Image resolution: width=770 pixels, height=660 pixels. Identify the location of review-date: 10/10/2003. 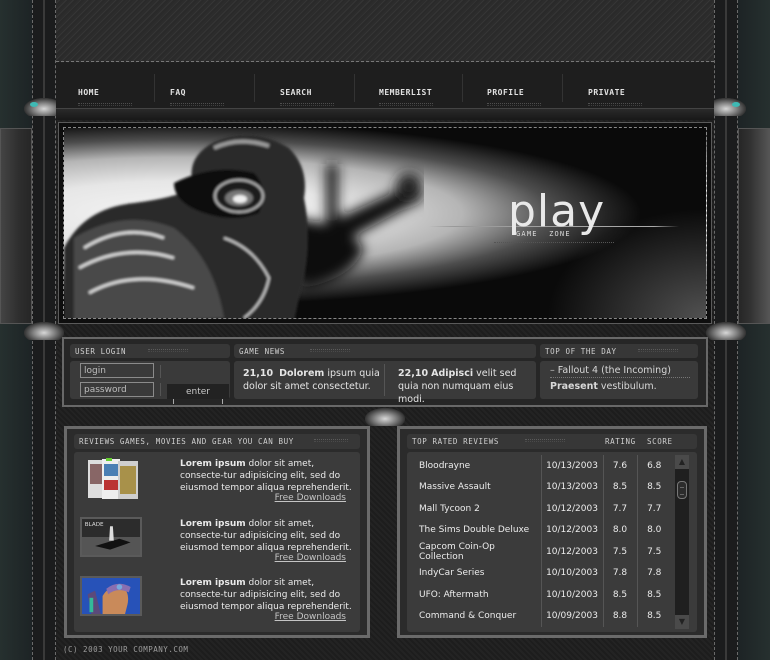
(571, 573).